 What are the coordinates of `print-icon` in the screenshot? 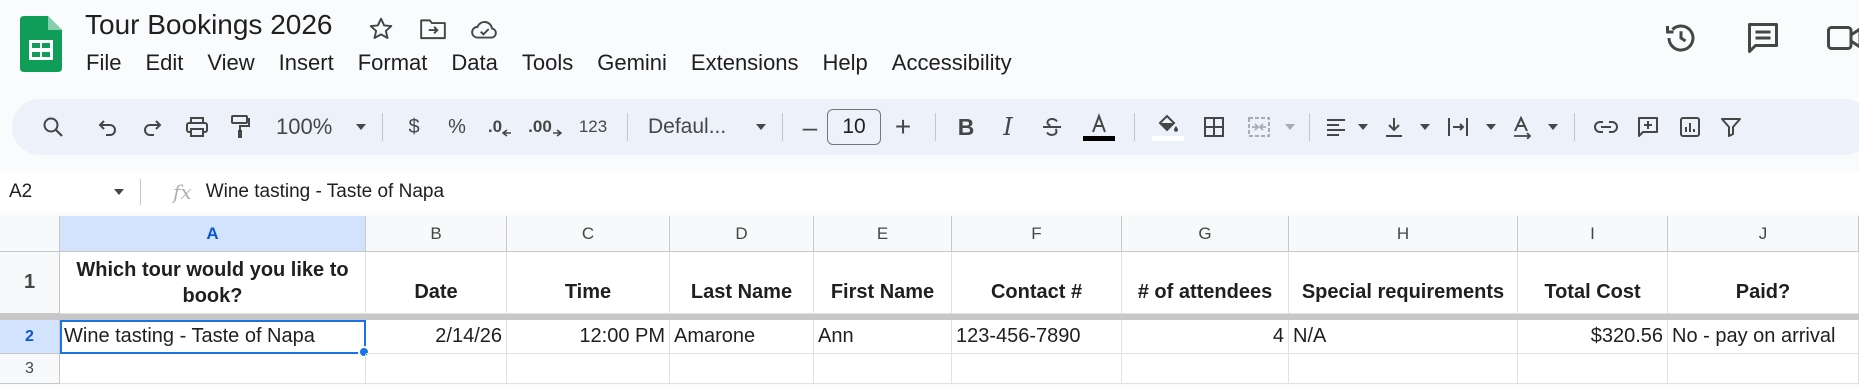 It's located at (197, 127).